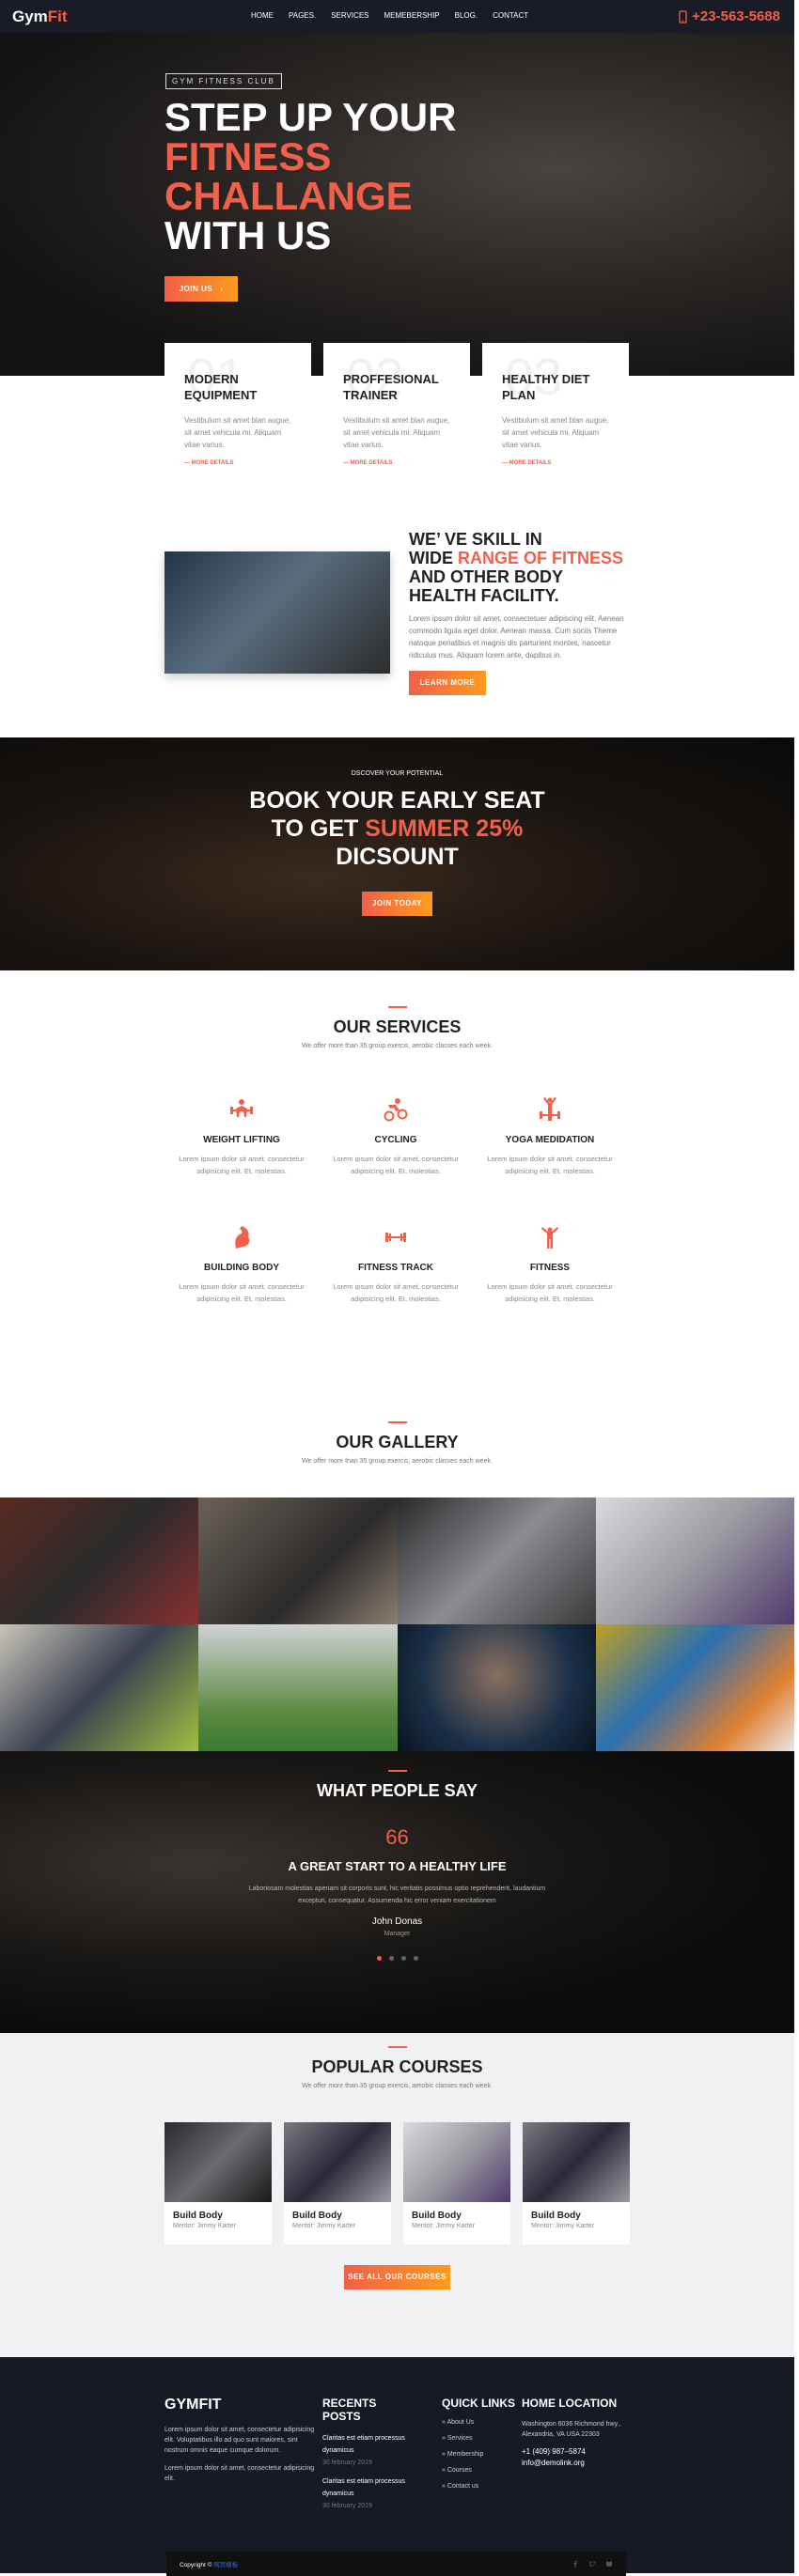 This screenshot has width=799, height=2576. I want to click on footer-brand: GYMFIT, so click(193, 2405).